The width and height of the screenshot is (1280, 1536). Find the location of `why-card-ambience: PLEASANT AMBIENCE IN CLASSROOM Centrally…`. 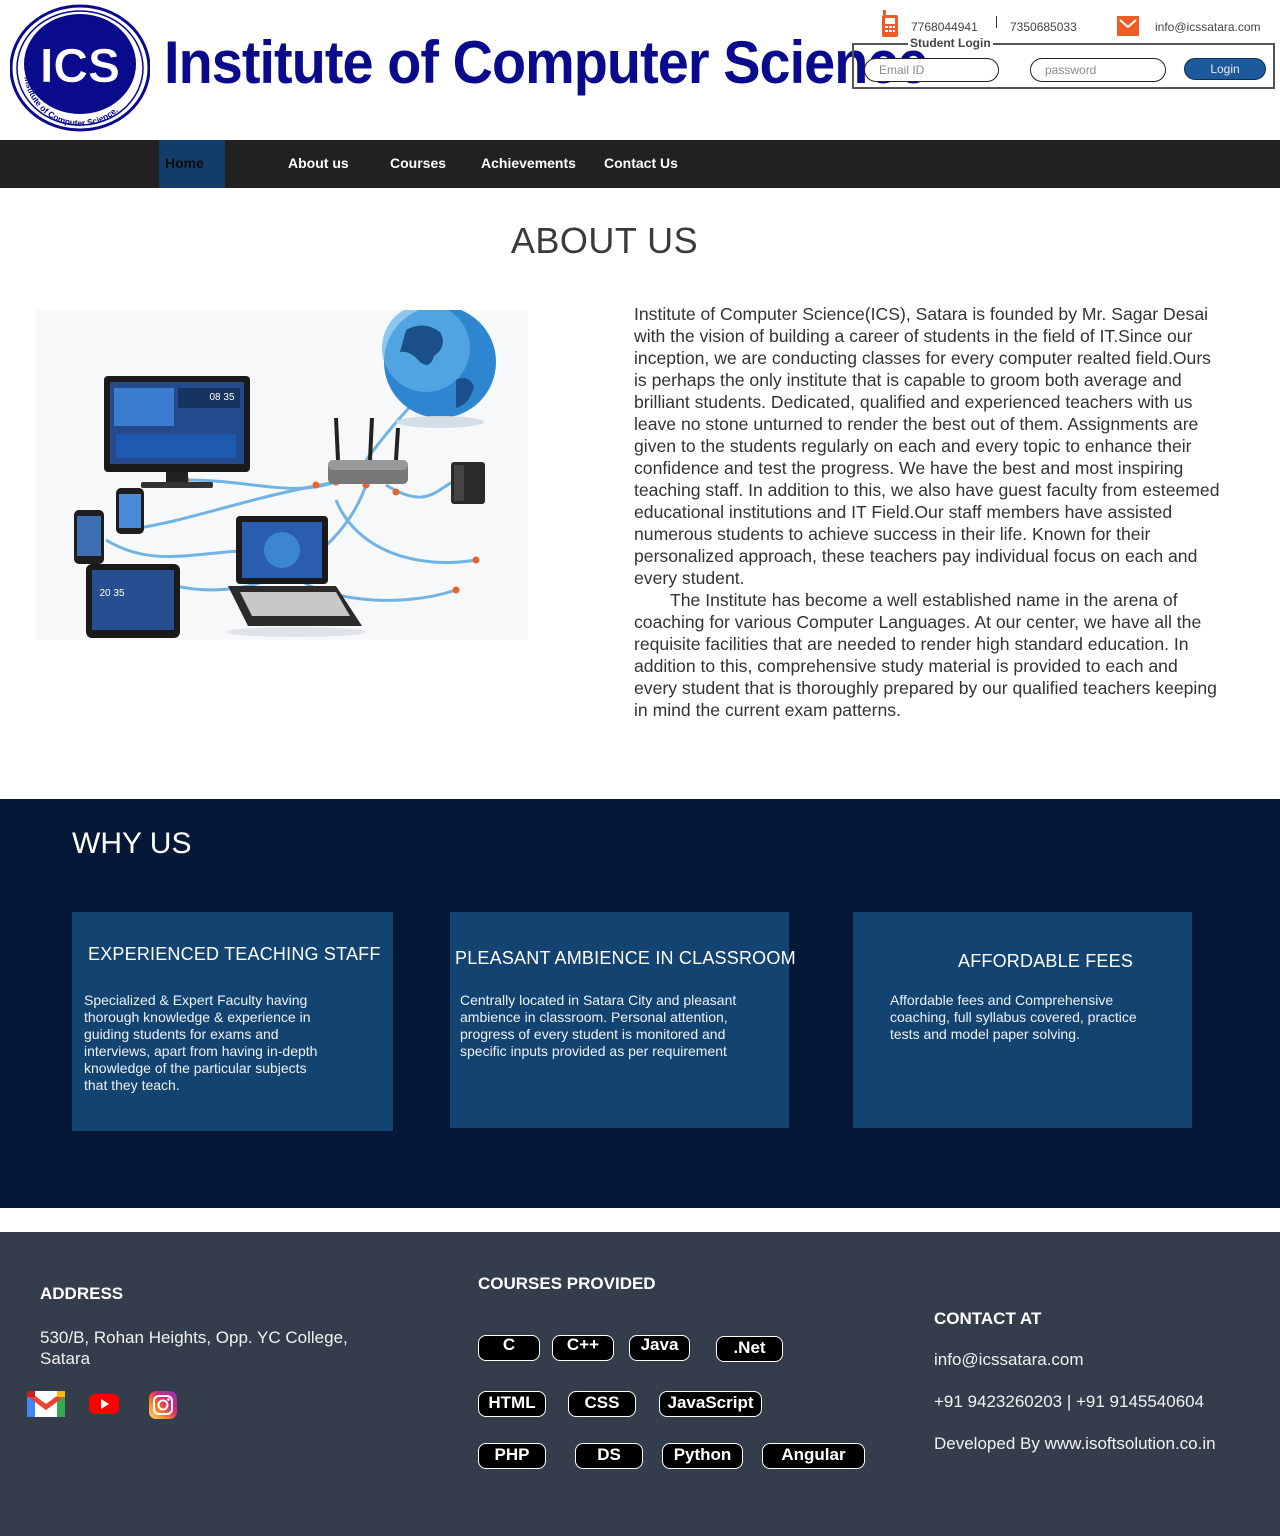

why-card-ambience: PLEASANT AMBIENCE IN CLASSROOM Centrally… is located at coordinates (623, 1020).